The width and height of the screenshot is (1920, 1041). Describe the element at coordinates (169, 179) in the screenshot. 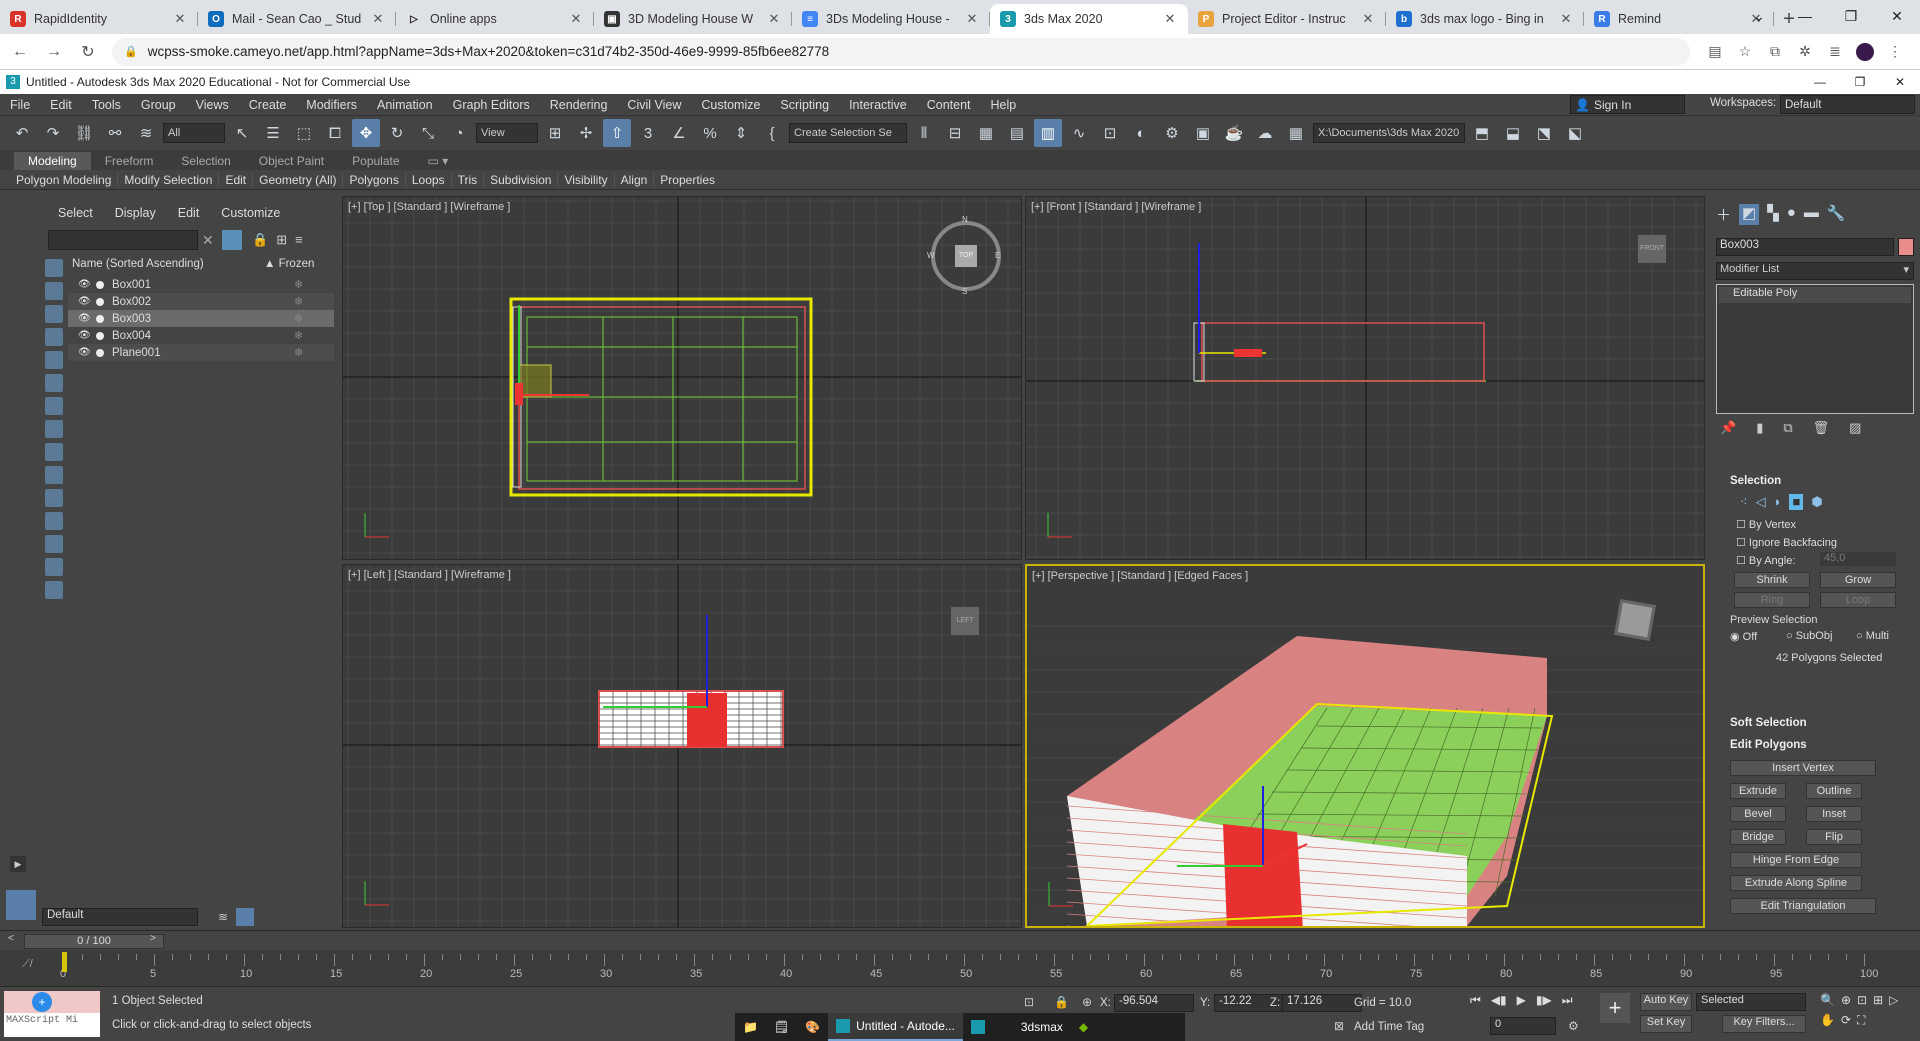

I see `ribbon-modify-selection: Modify Selection` at that location.